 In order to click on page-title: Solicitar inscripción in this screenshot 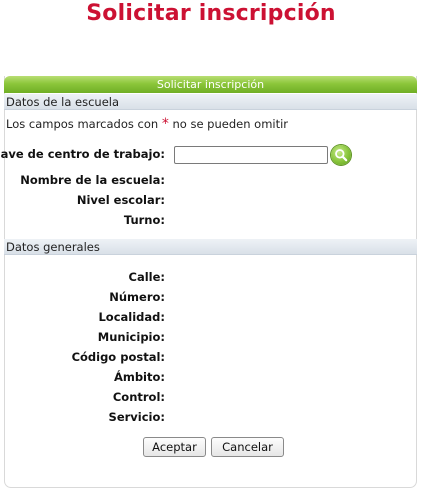, I will do `click(211, 13)`.